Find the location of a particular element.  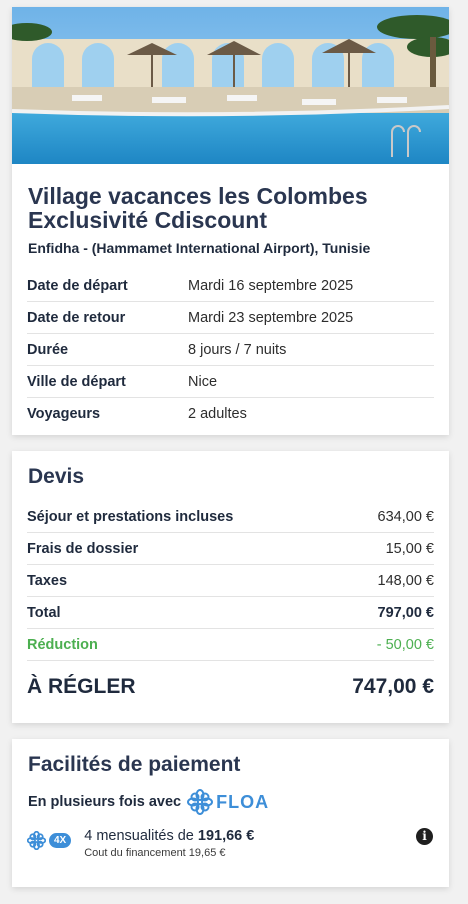

financing-cost: Cout du financement 19,65 € is located at coordinates (155, 853).